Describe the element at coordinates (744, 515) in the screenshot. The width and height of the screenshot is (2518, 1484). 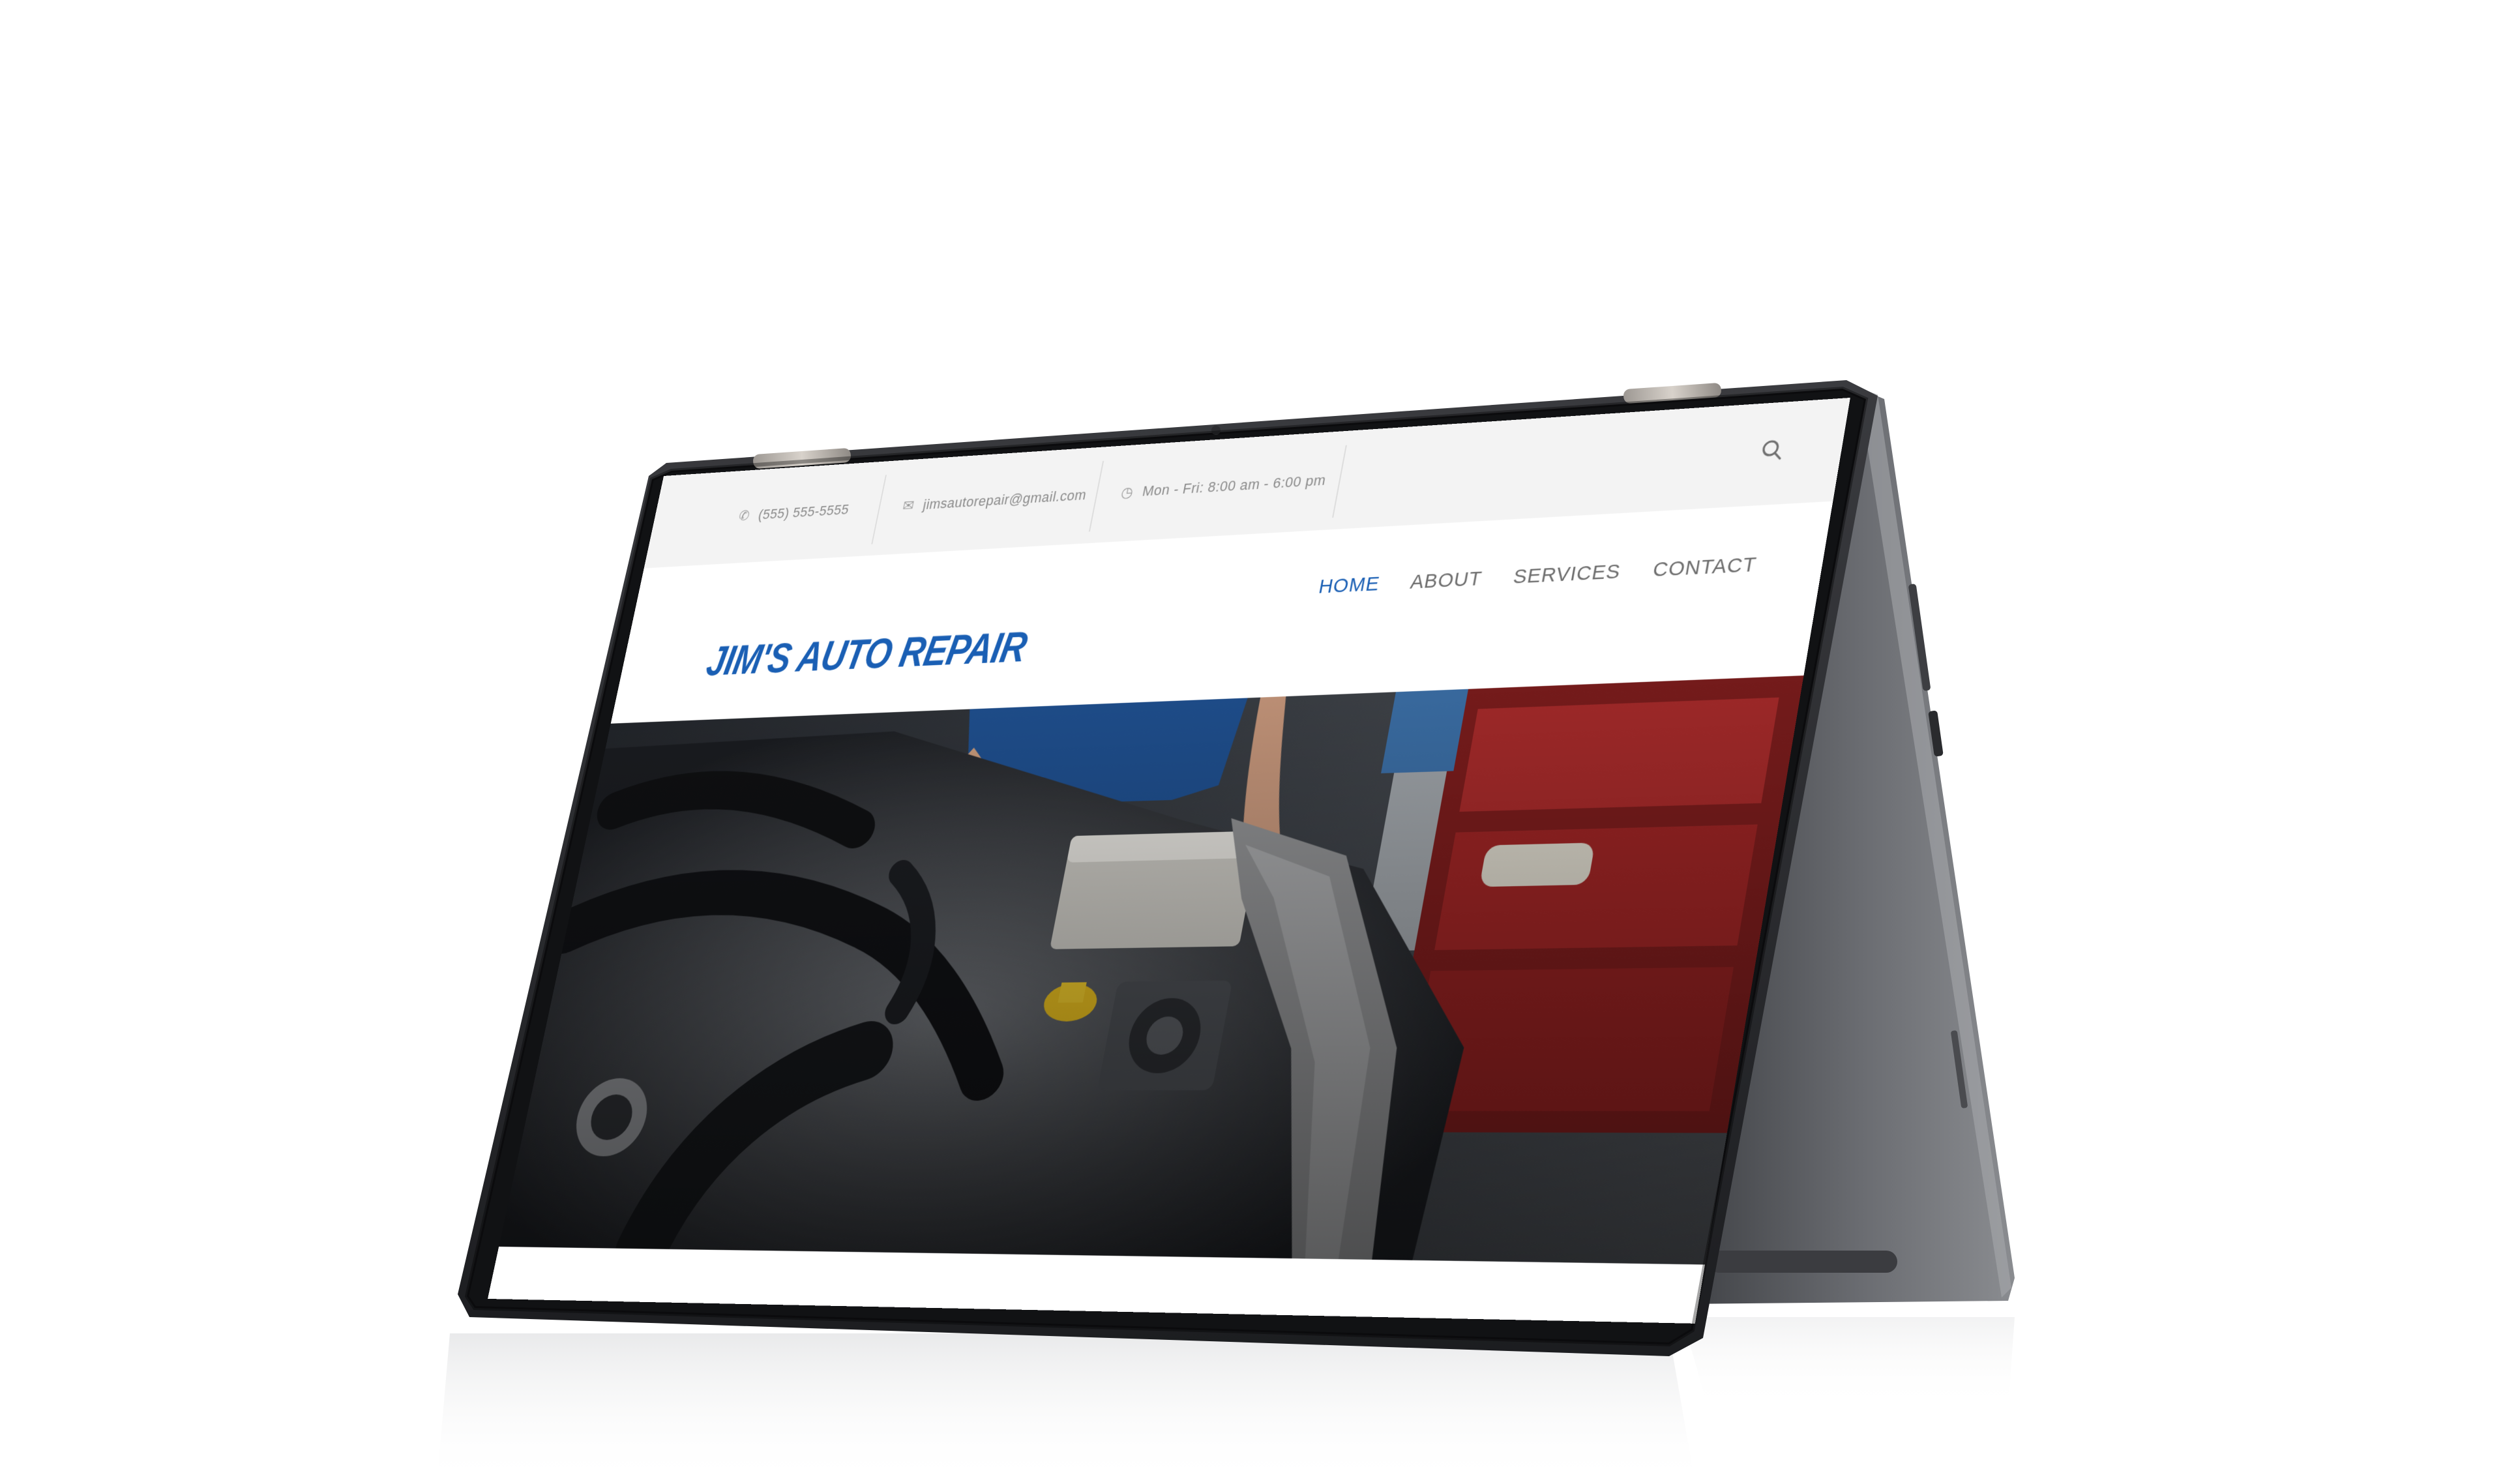
I see `phone-icon: ✆` at that location.